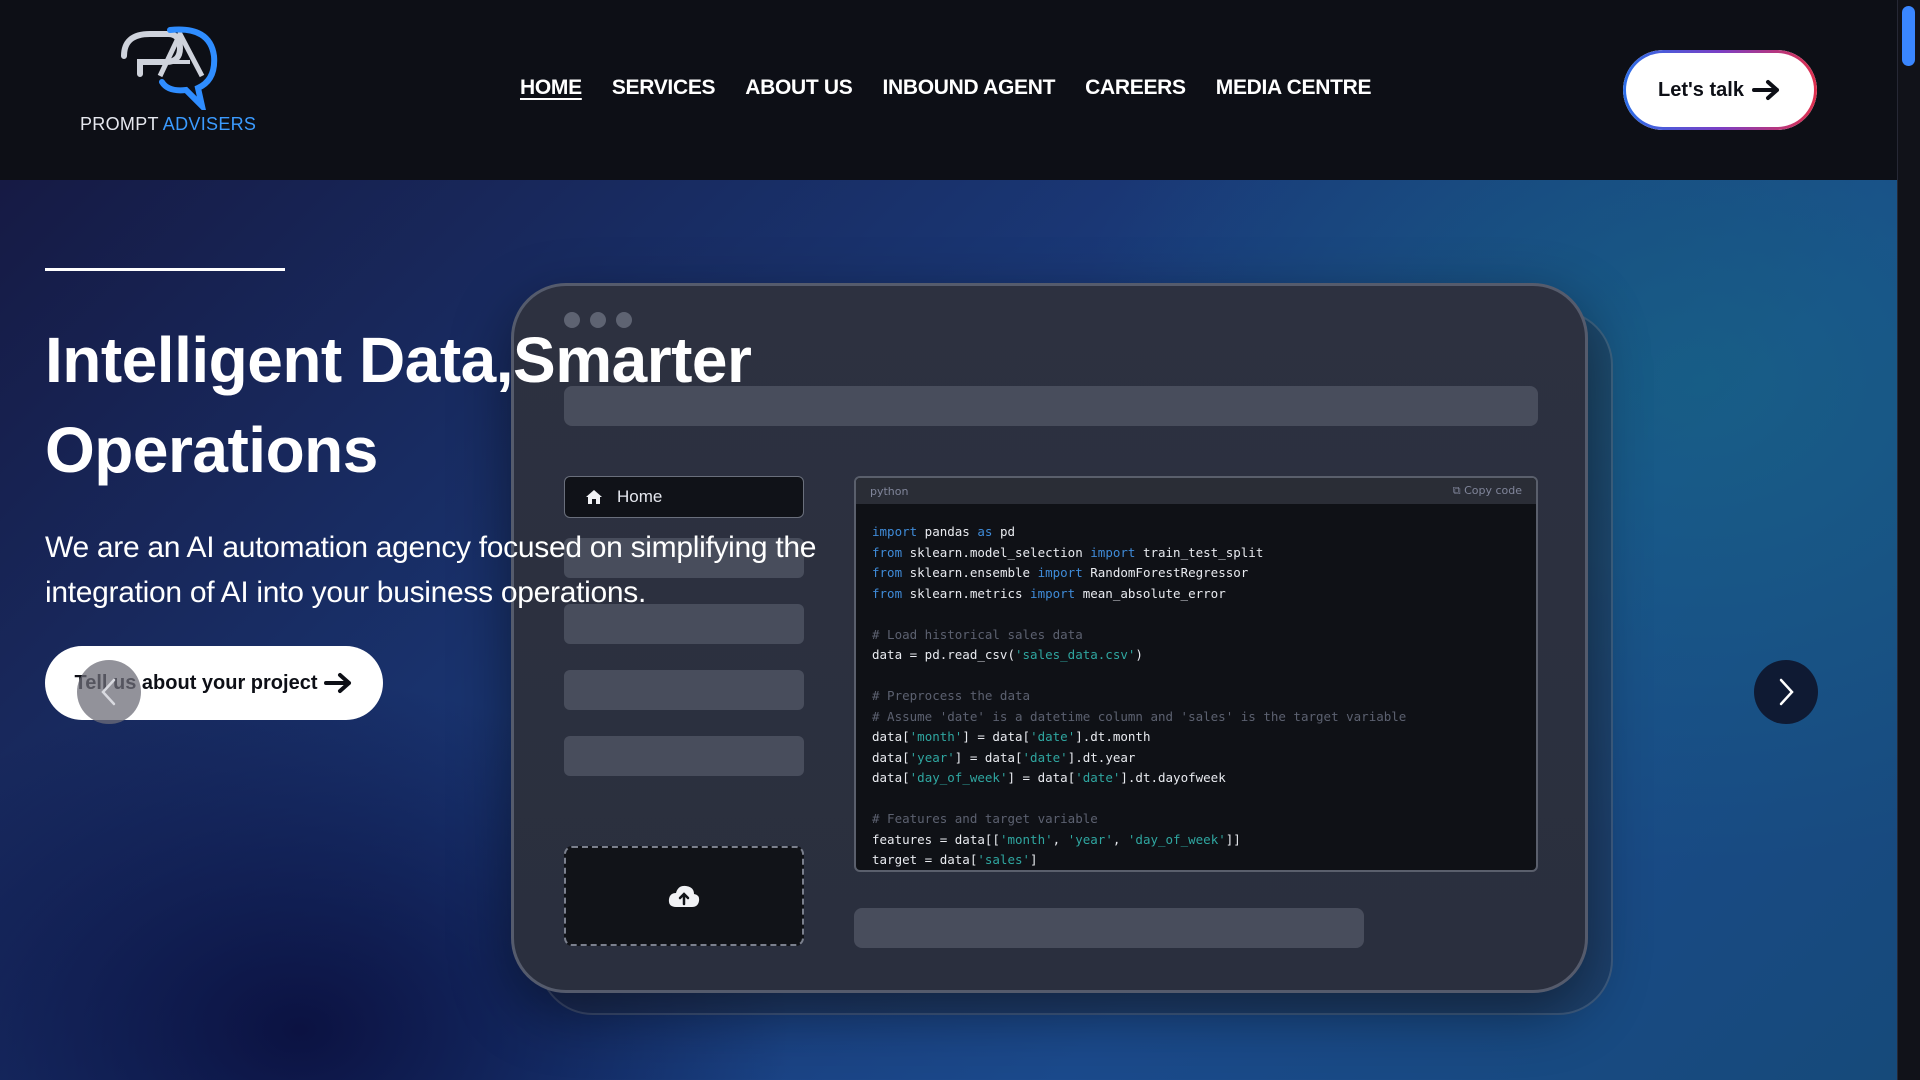  I want to click on nav-item-careers: CAREERS, so click(1135, 88).